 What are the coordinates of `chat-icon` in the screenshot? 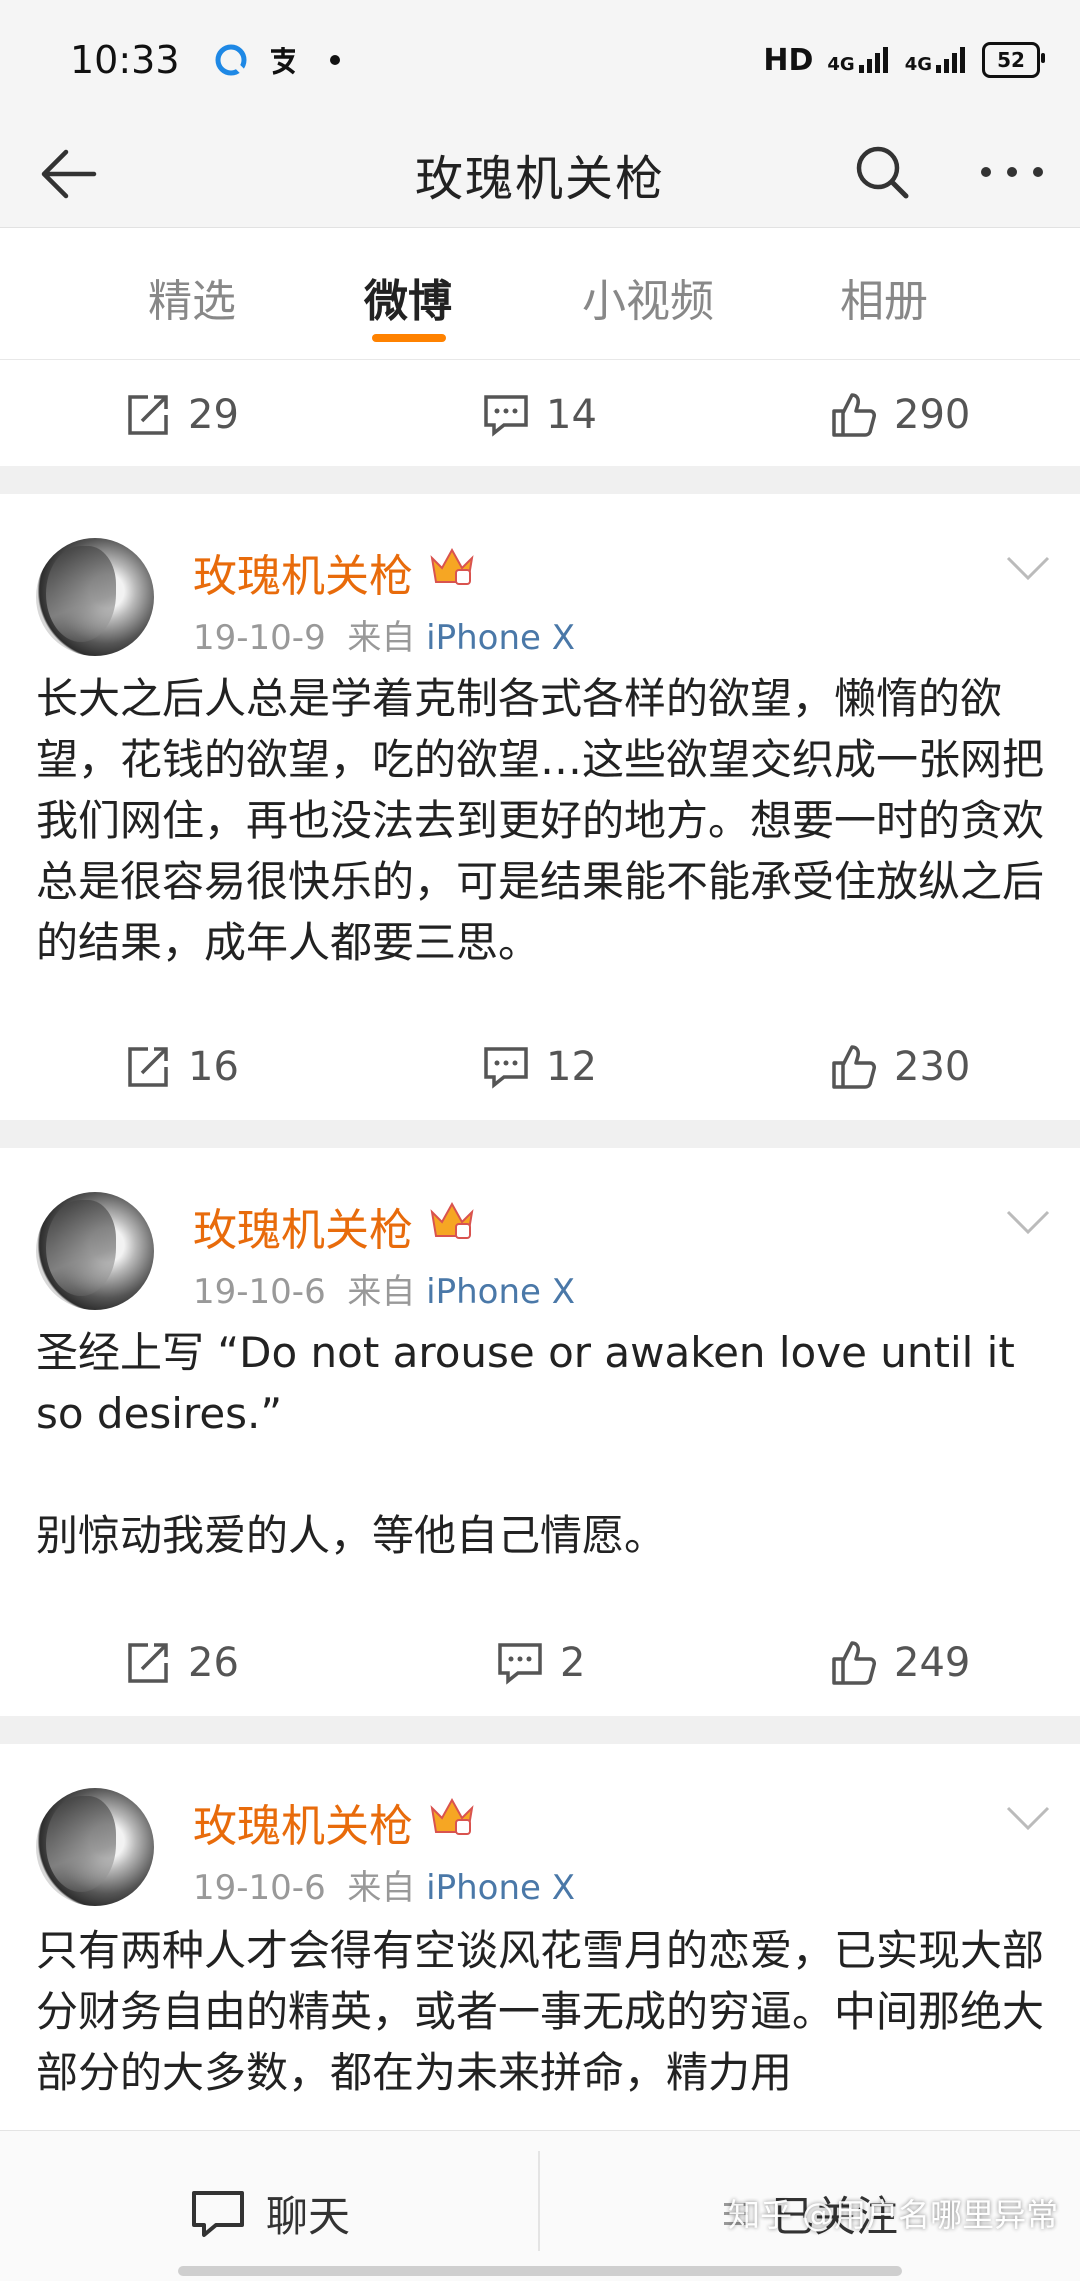 It's located at (218, 2213).